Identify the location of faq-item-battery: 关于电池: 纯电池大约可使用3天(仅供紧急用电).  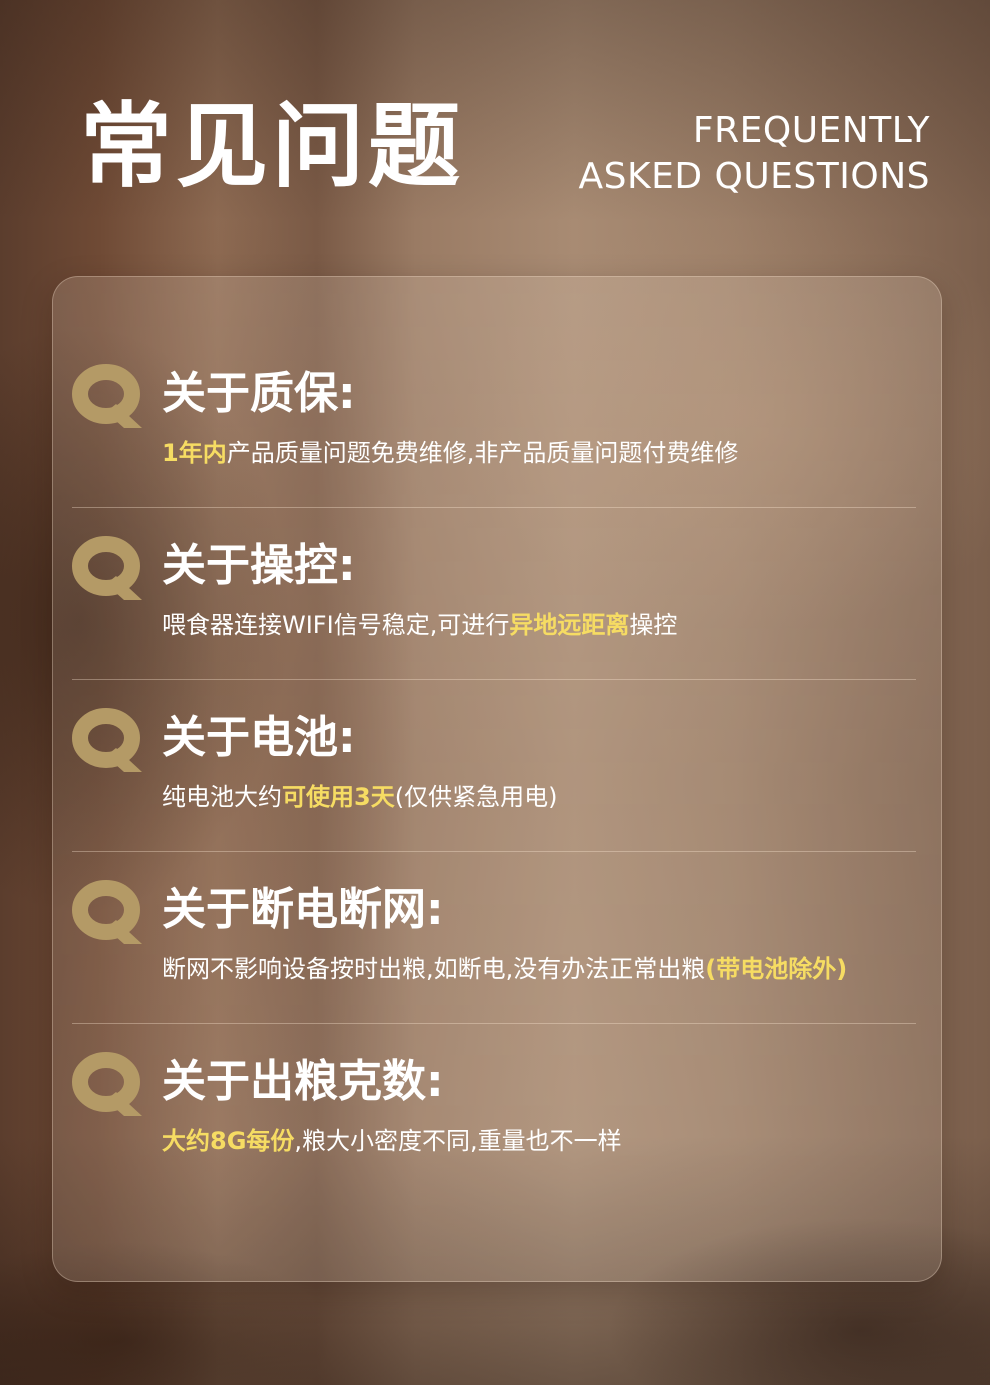
(494, 767).